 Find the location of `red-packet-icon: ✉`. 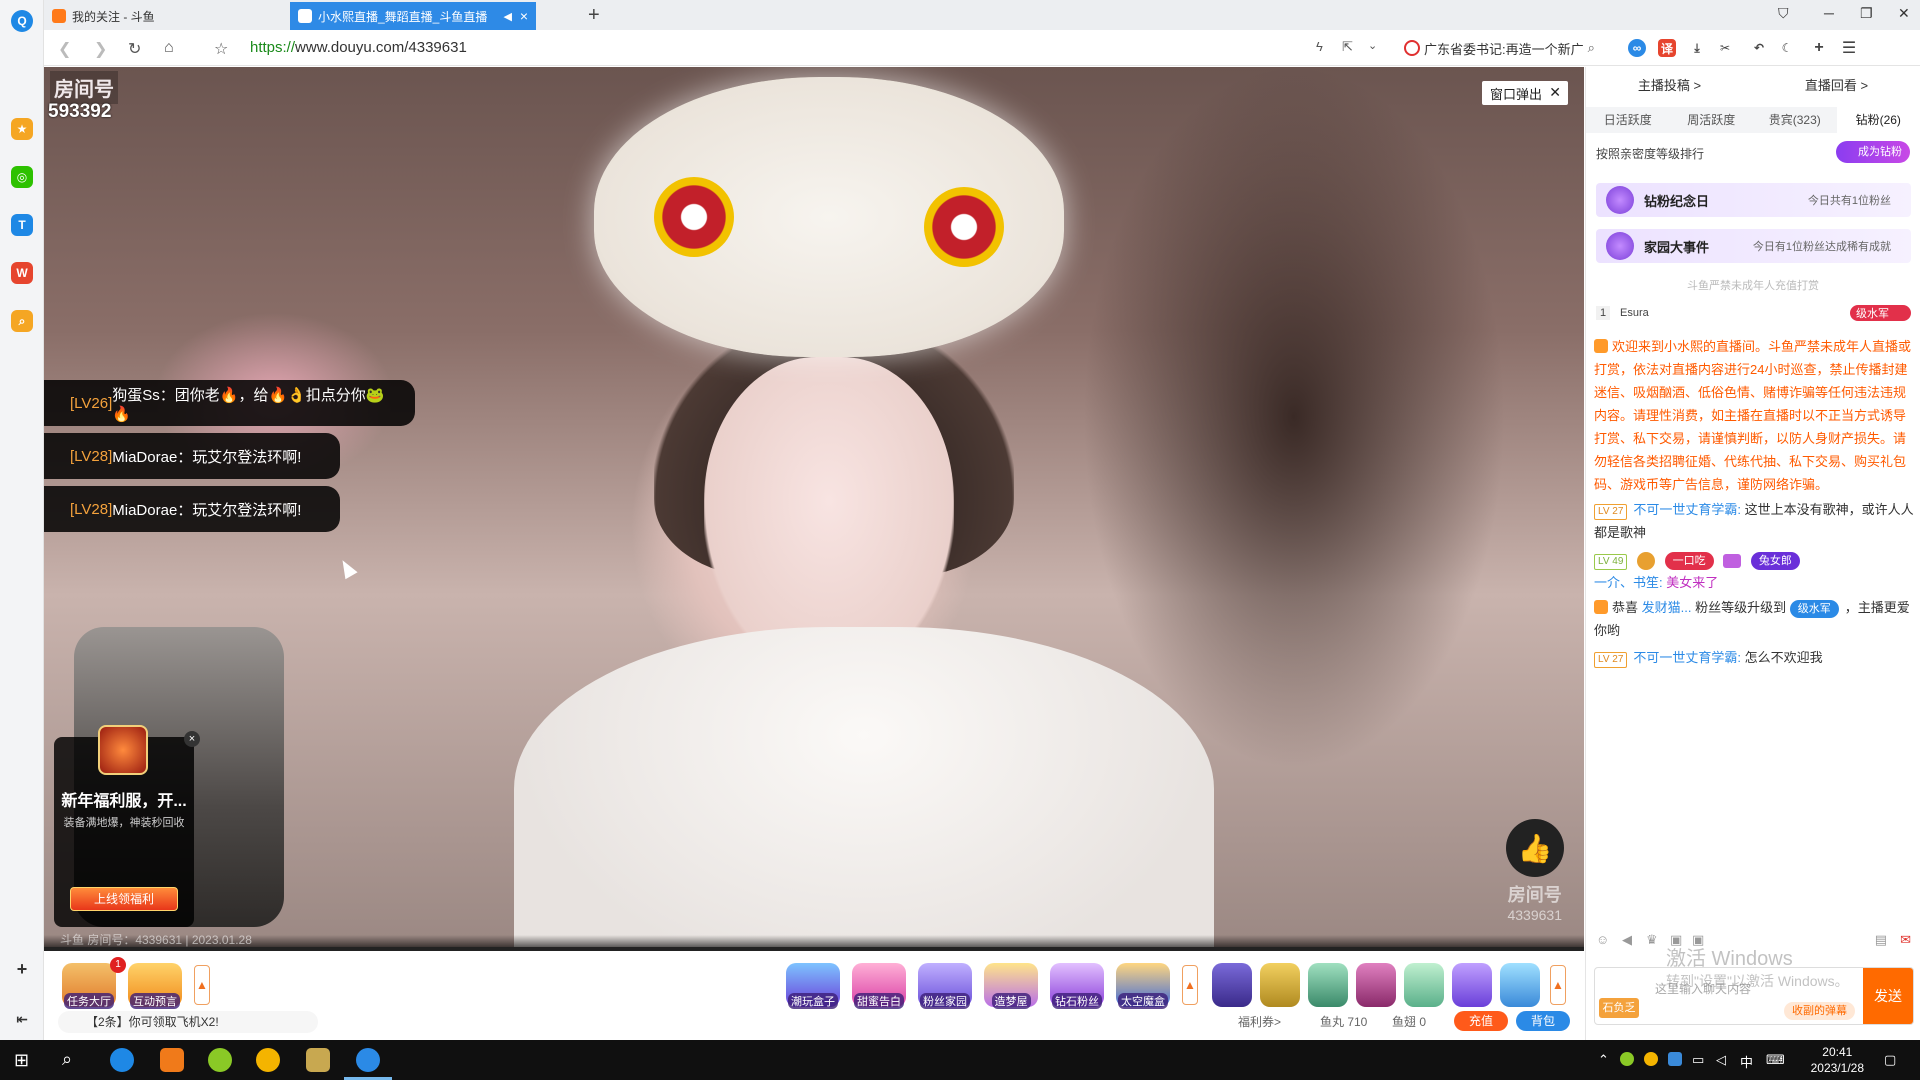

red-packet-icon: ✉ is located at coordinates (1905, 940).